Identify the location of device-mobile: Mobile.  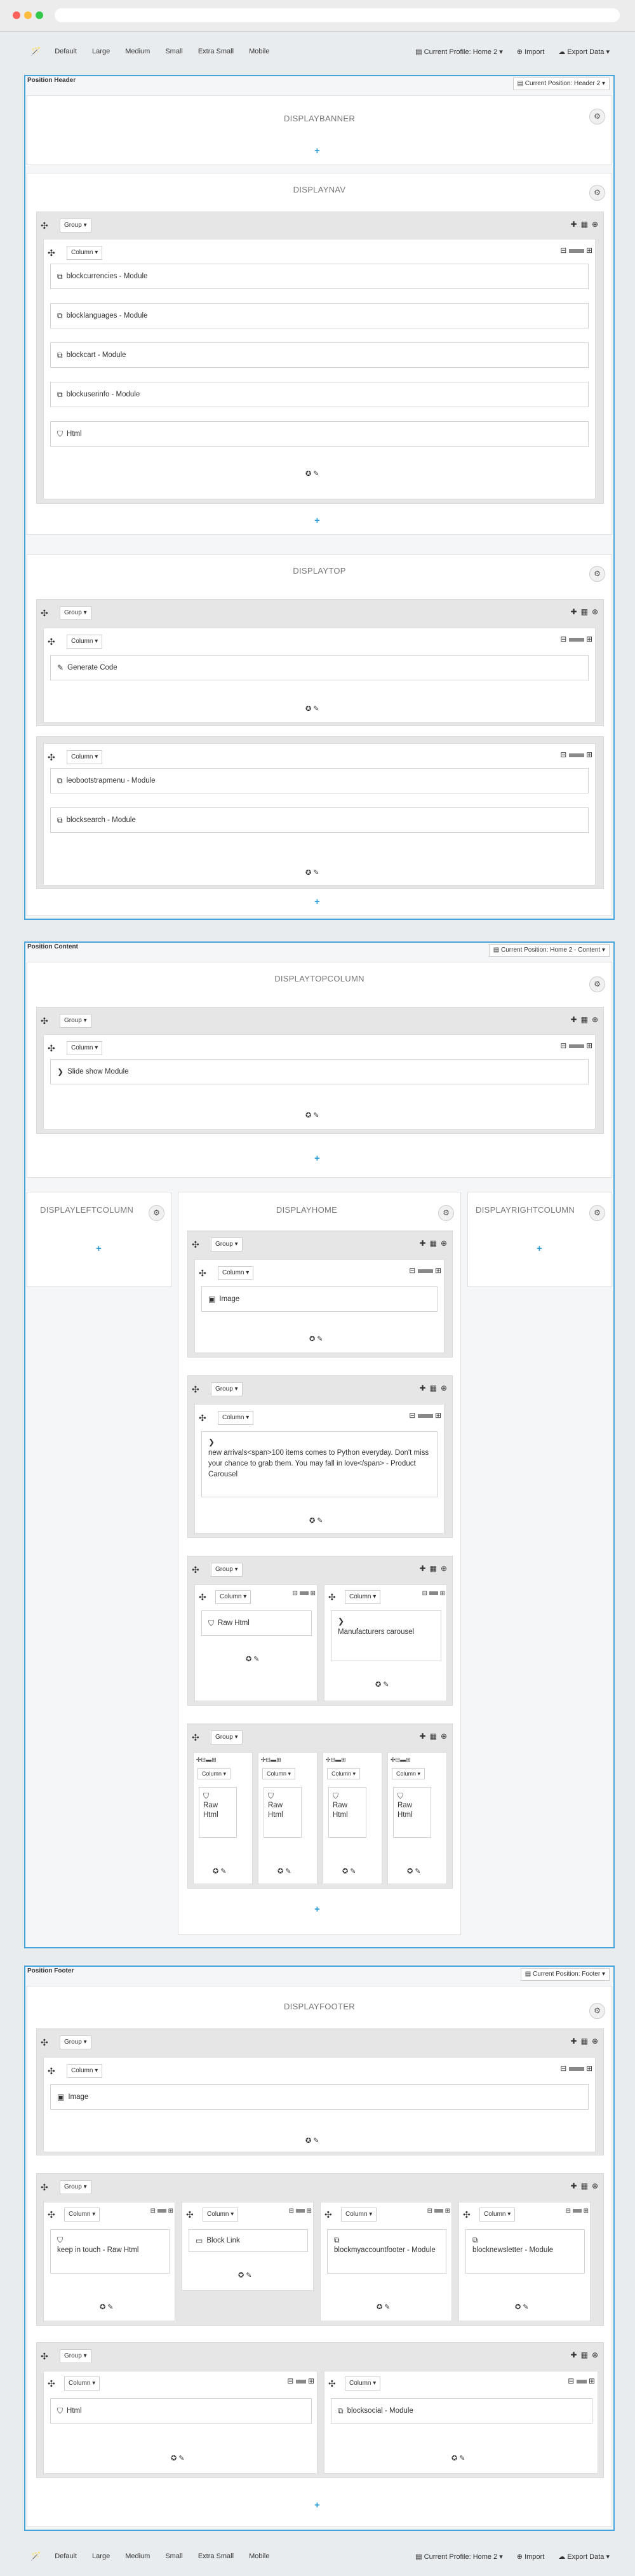
(259, 51).